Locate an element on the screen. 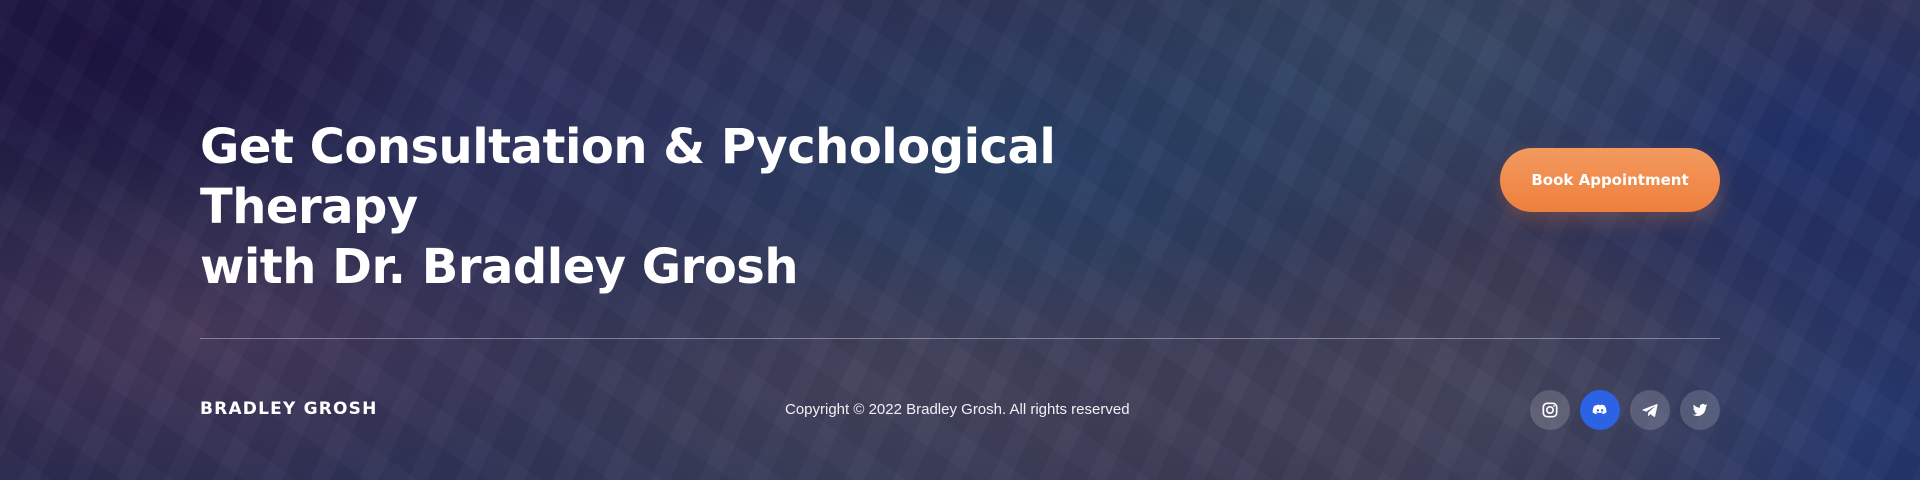 This screenshot has height=480, width=1920. twitter-link is located at coordinates (1700, 410).